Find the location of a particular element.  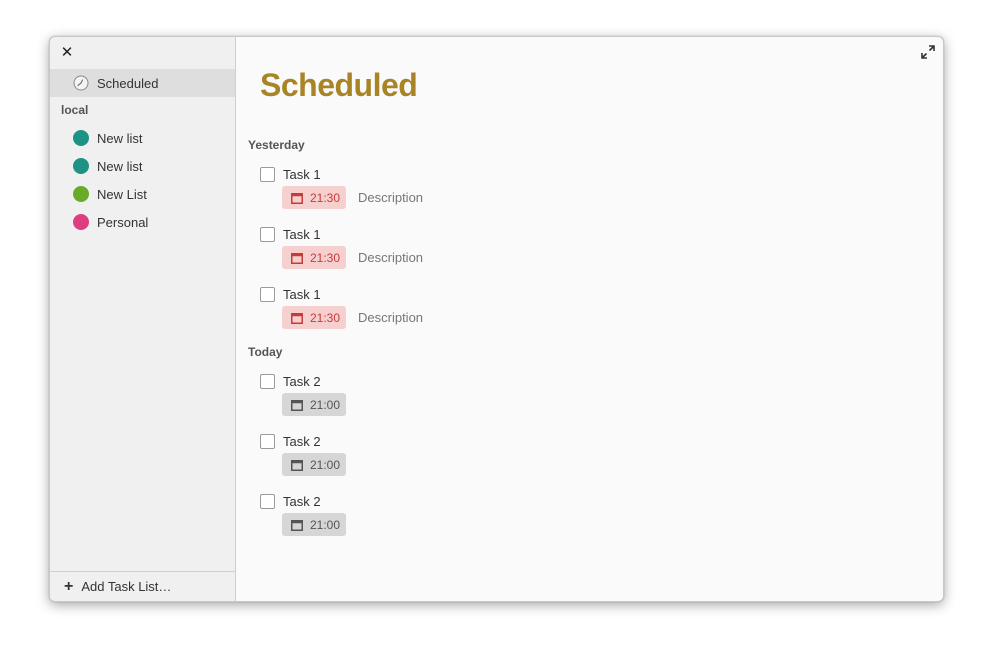

clock-icon is located at coordinates (81, 83).